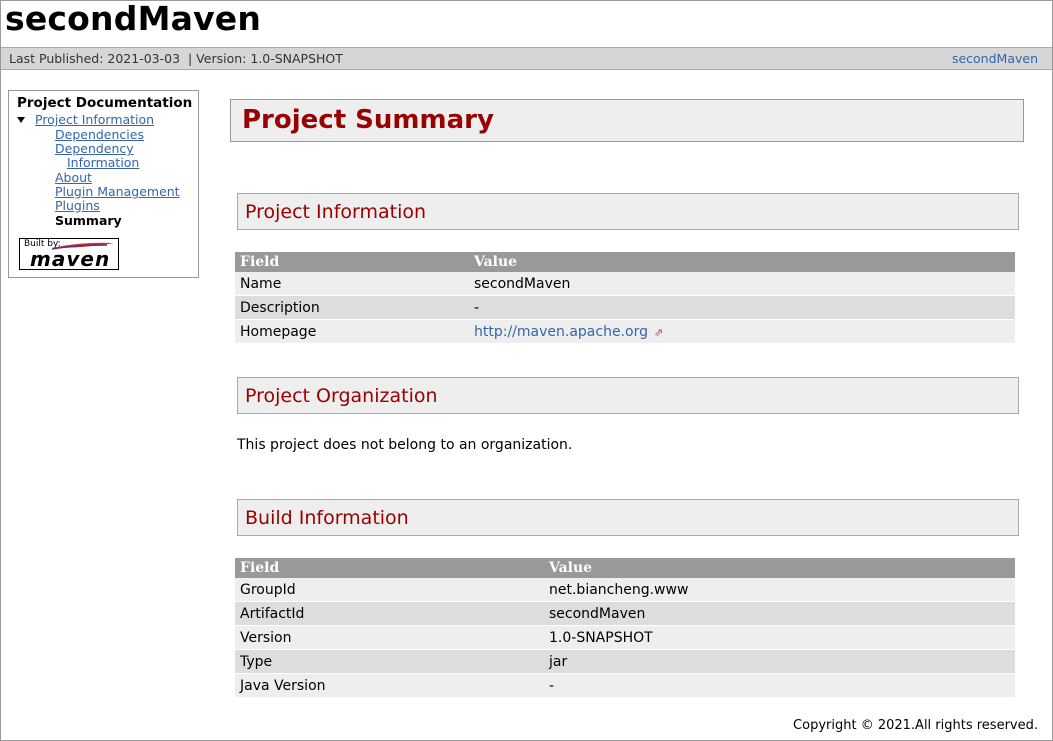 The height and width of the screenshot is (741, 1053). I want to click on section-build-information: Build Information, so click(628, 517).